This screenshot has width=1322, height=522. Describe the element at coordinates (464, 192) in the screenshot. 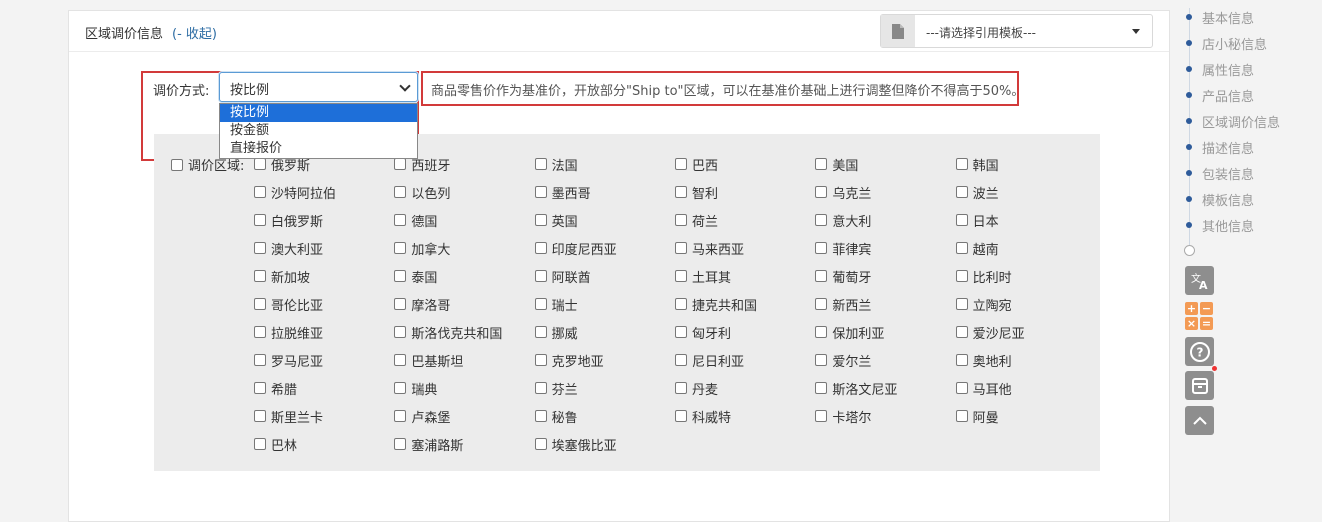

I see `country-option: 以色列` at that location.